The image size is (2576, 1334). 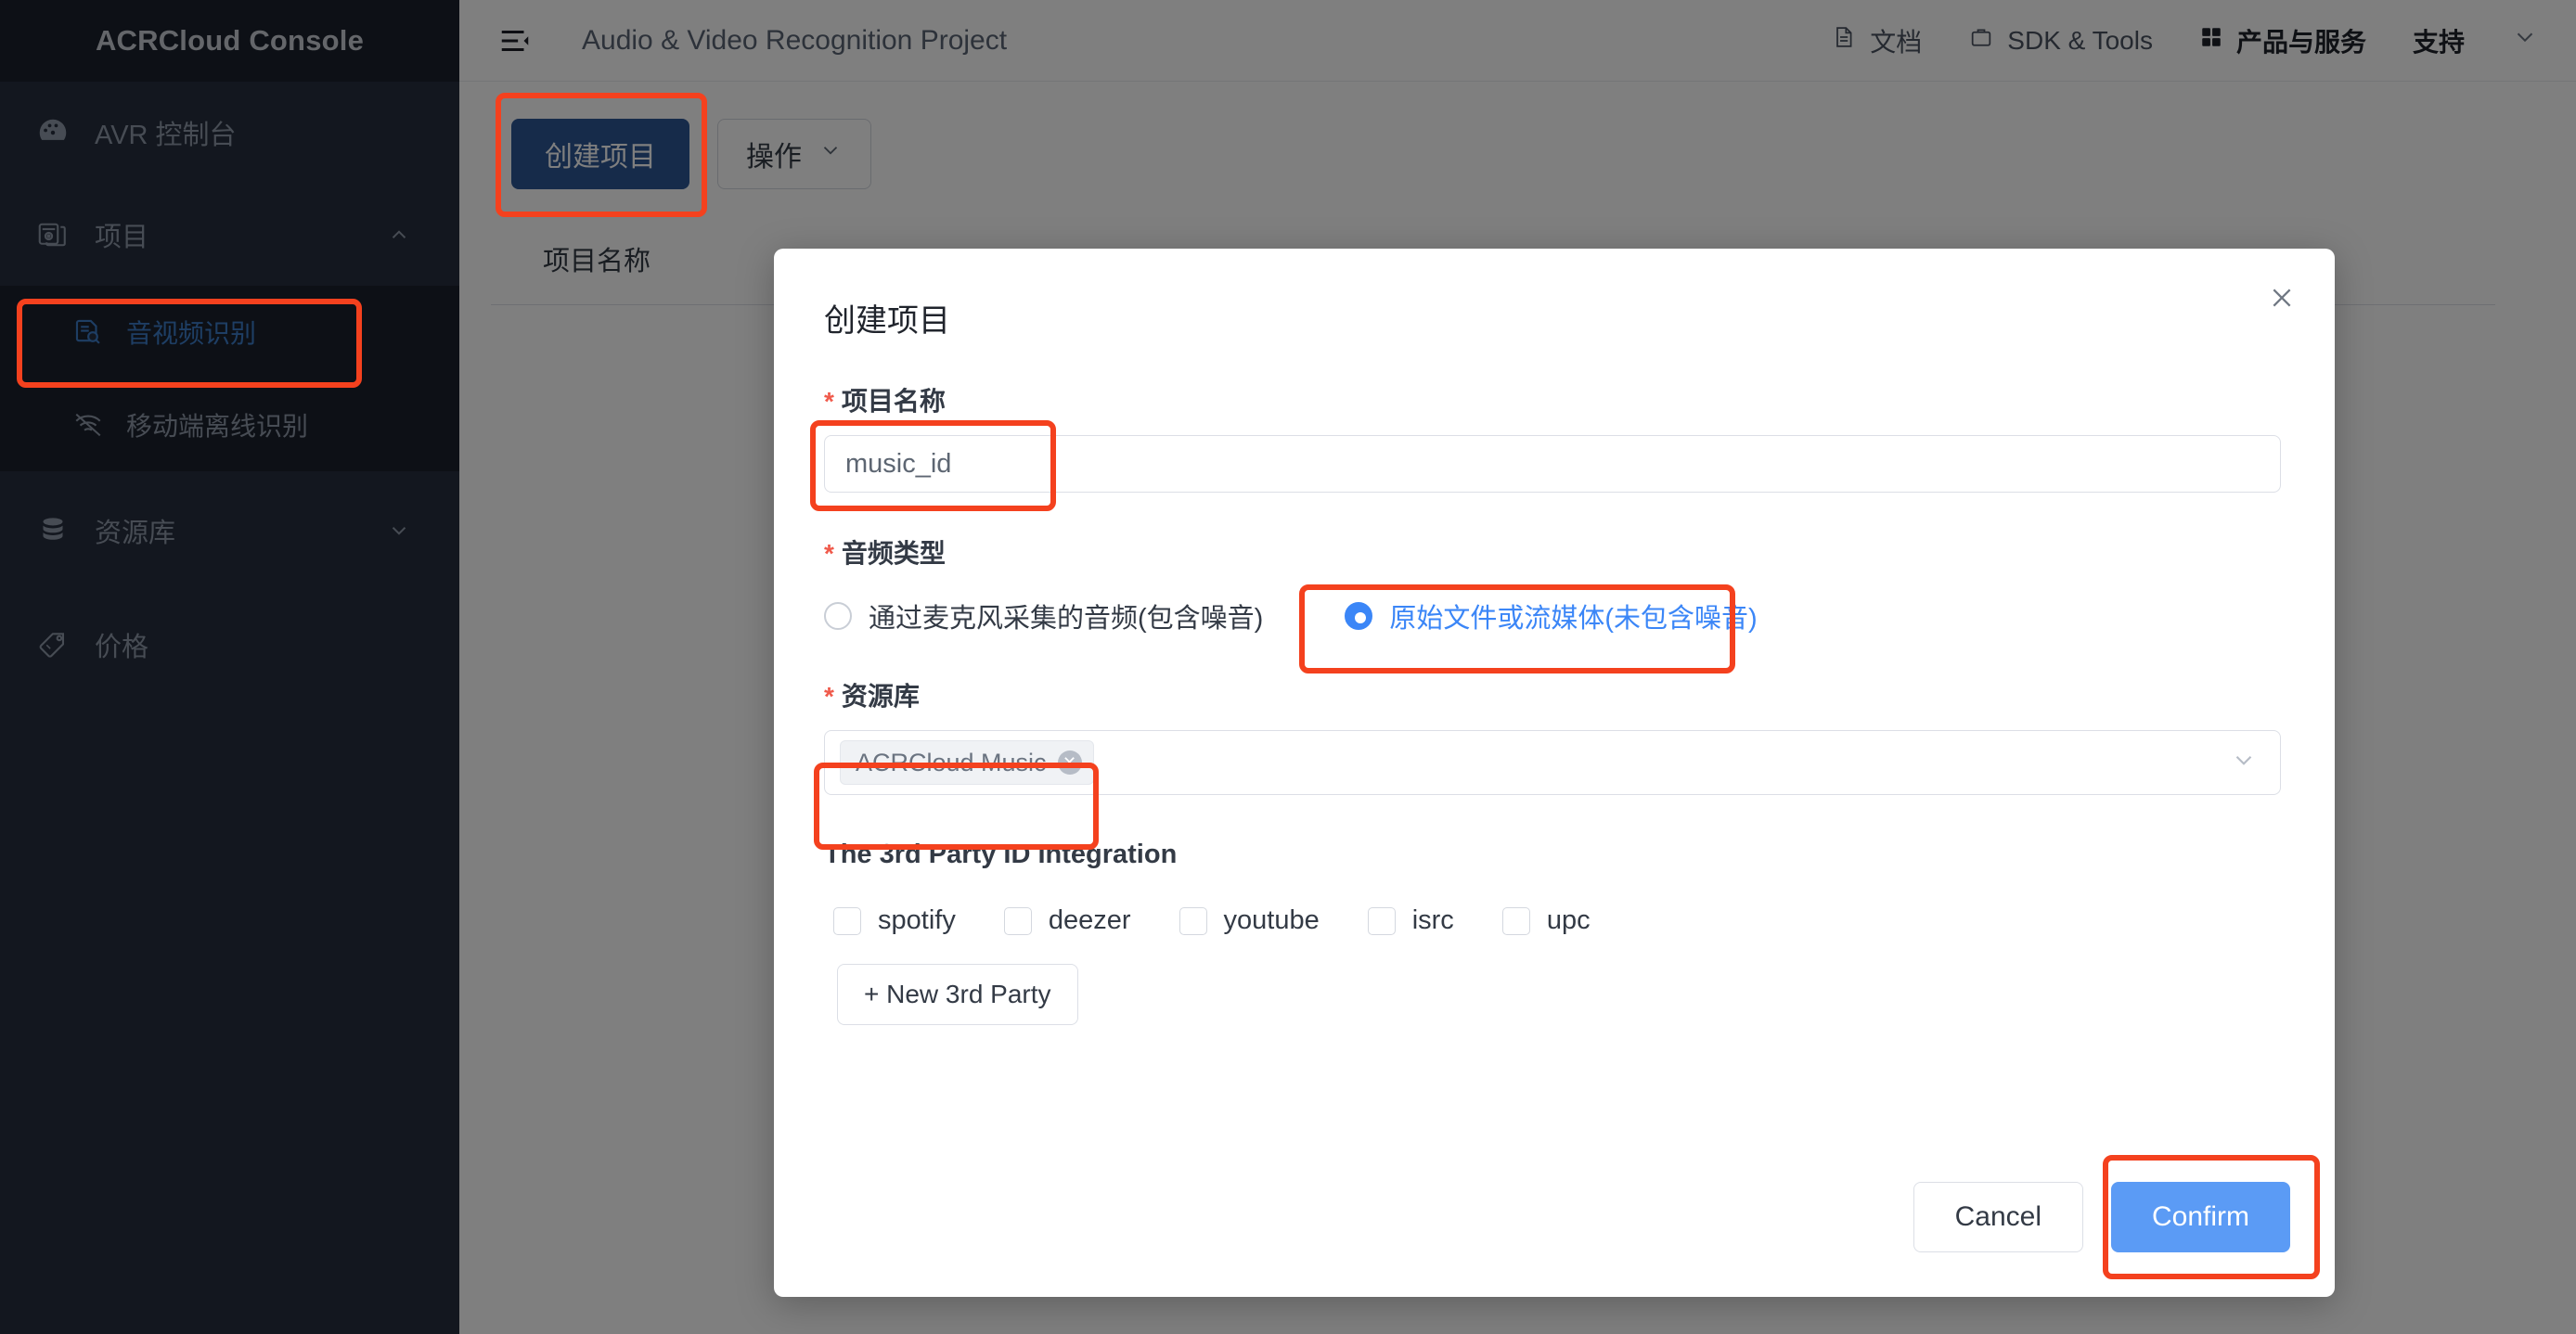 I want to click on resource-library-label-text: 资源库, so click(x=880, y=697).